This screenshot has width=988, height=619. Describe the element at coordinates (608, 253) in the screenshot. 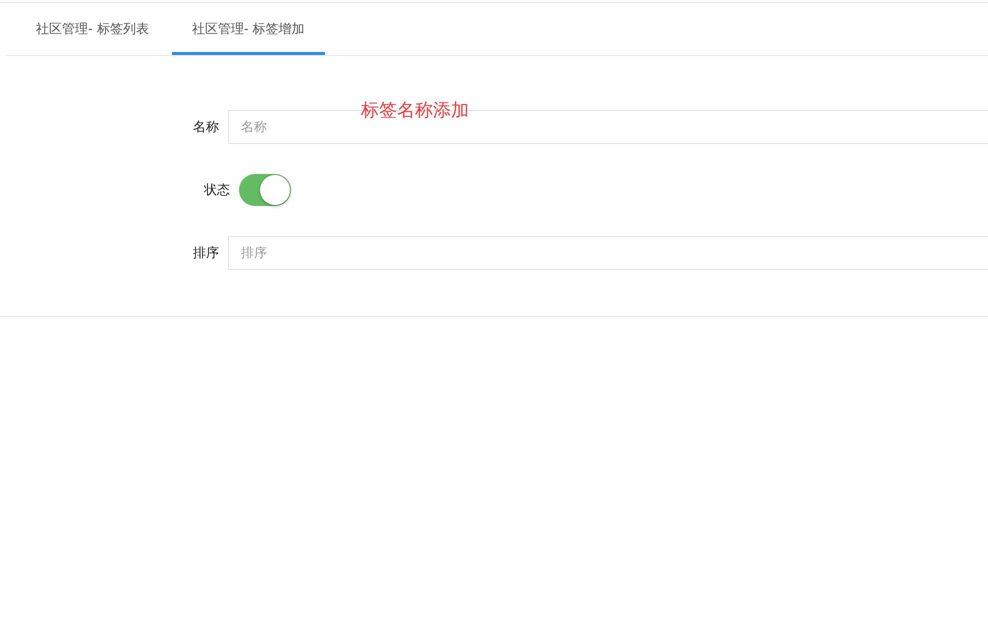

I see `input-field: 排序` at that location.